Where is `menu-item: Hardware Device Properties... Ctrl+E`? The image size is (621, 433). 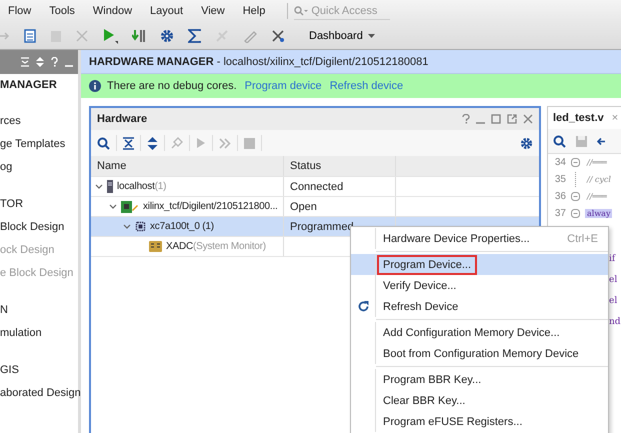 menu-item: Hardware Device Properties... Ctrl+E is located at coordinates (479, 238).